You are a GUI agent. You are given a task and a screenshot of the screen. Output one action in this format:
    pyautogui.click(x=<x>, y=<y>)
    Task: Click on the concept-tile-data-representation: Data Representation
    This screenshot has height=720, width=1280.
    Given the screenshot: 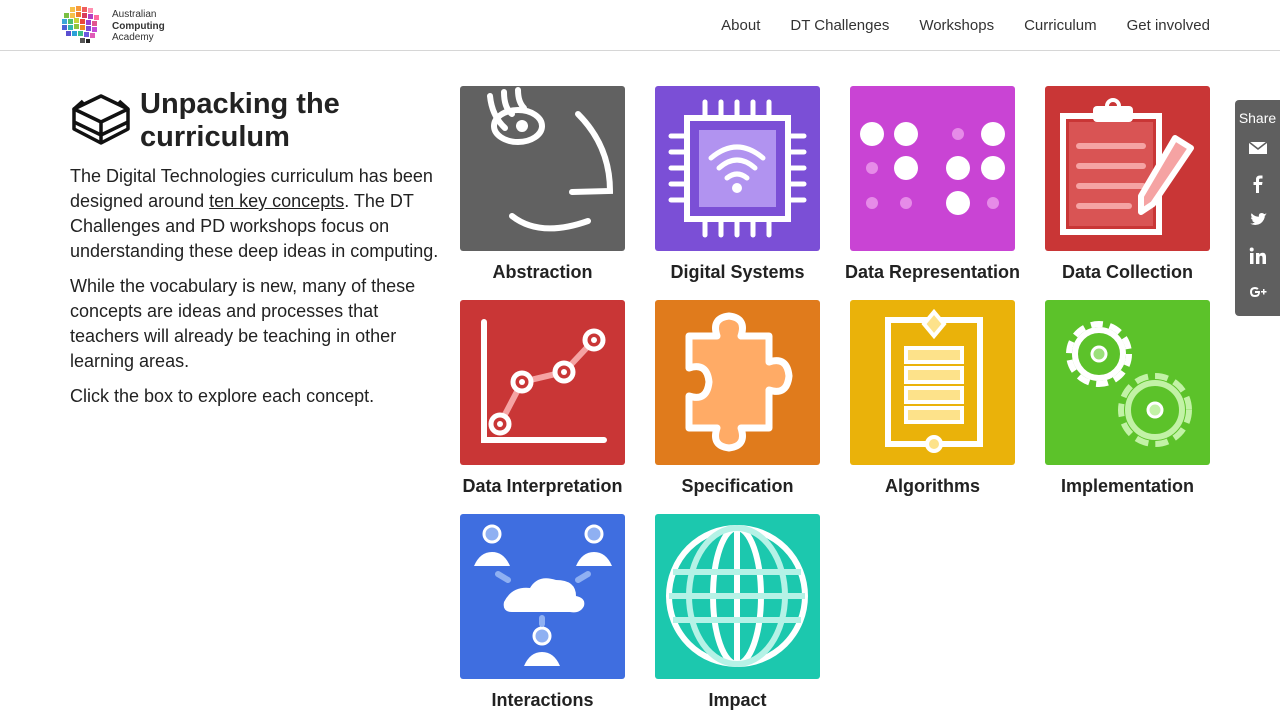 What is the action you would take?
    pyautogui.click(x=932, y=184)
    